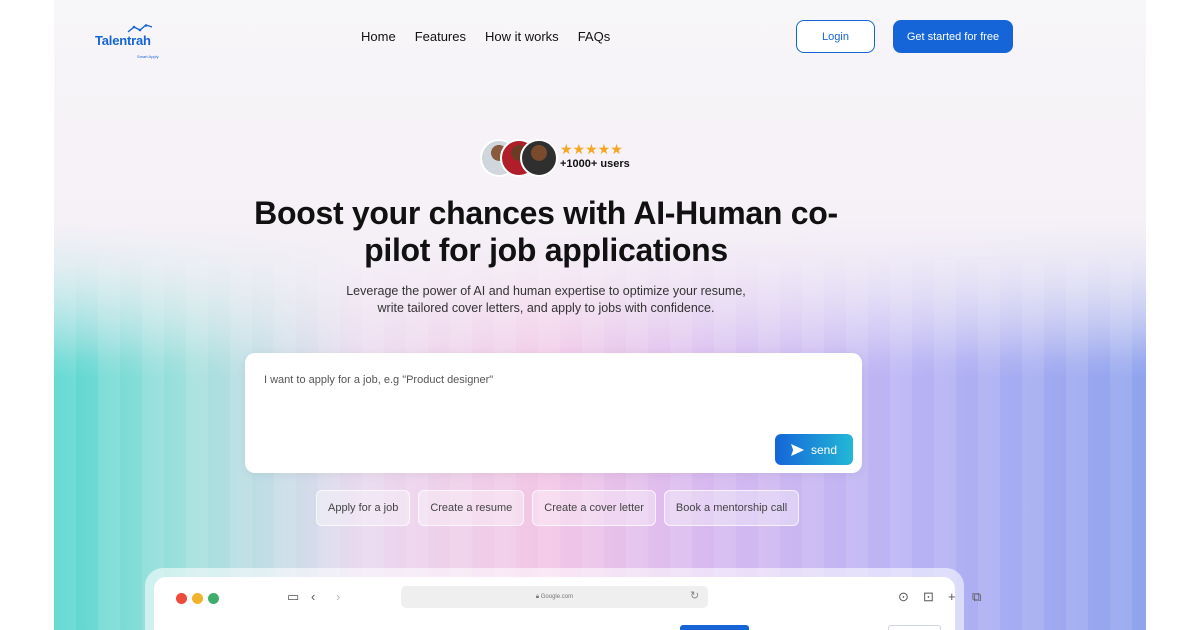  Describe the element at coordinates (557, 597) in the screenshot. I see `address-text: Google.com` at that location.